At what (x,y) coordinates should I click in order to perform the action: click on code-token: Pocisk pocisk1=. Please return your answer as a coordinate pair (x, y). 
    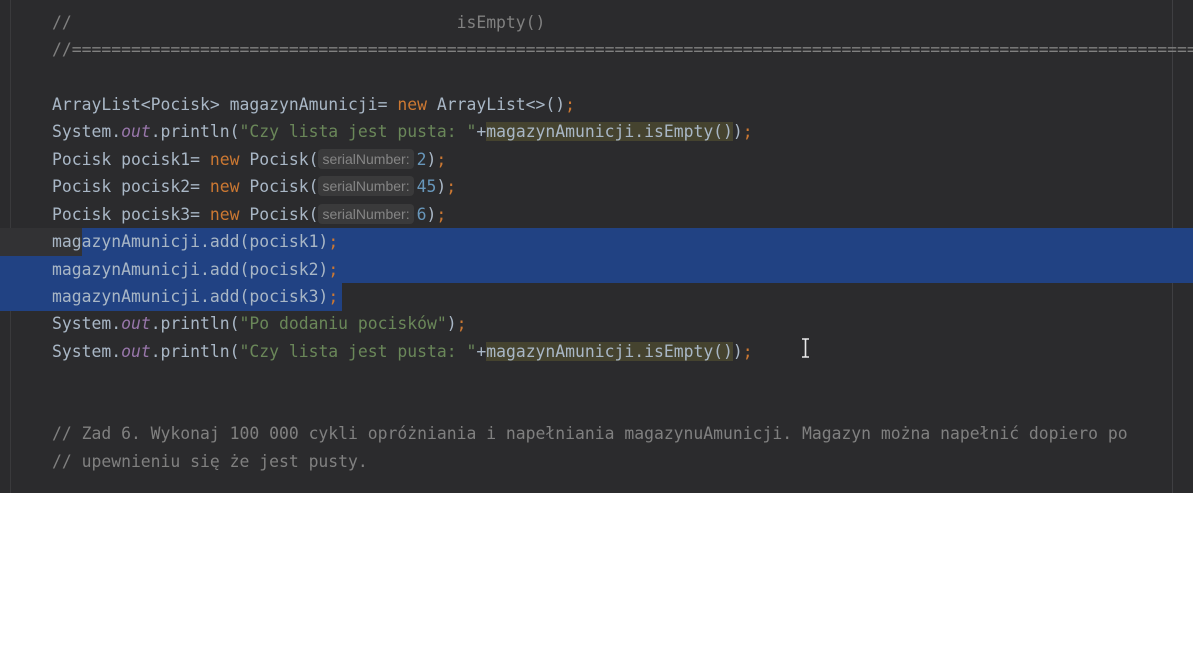
    Looking at the image, I should click on (131, 159).